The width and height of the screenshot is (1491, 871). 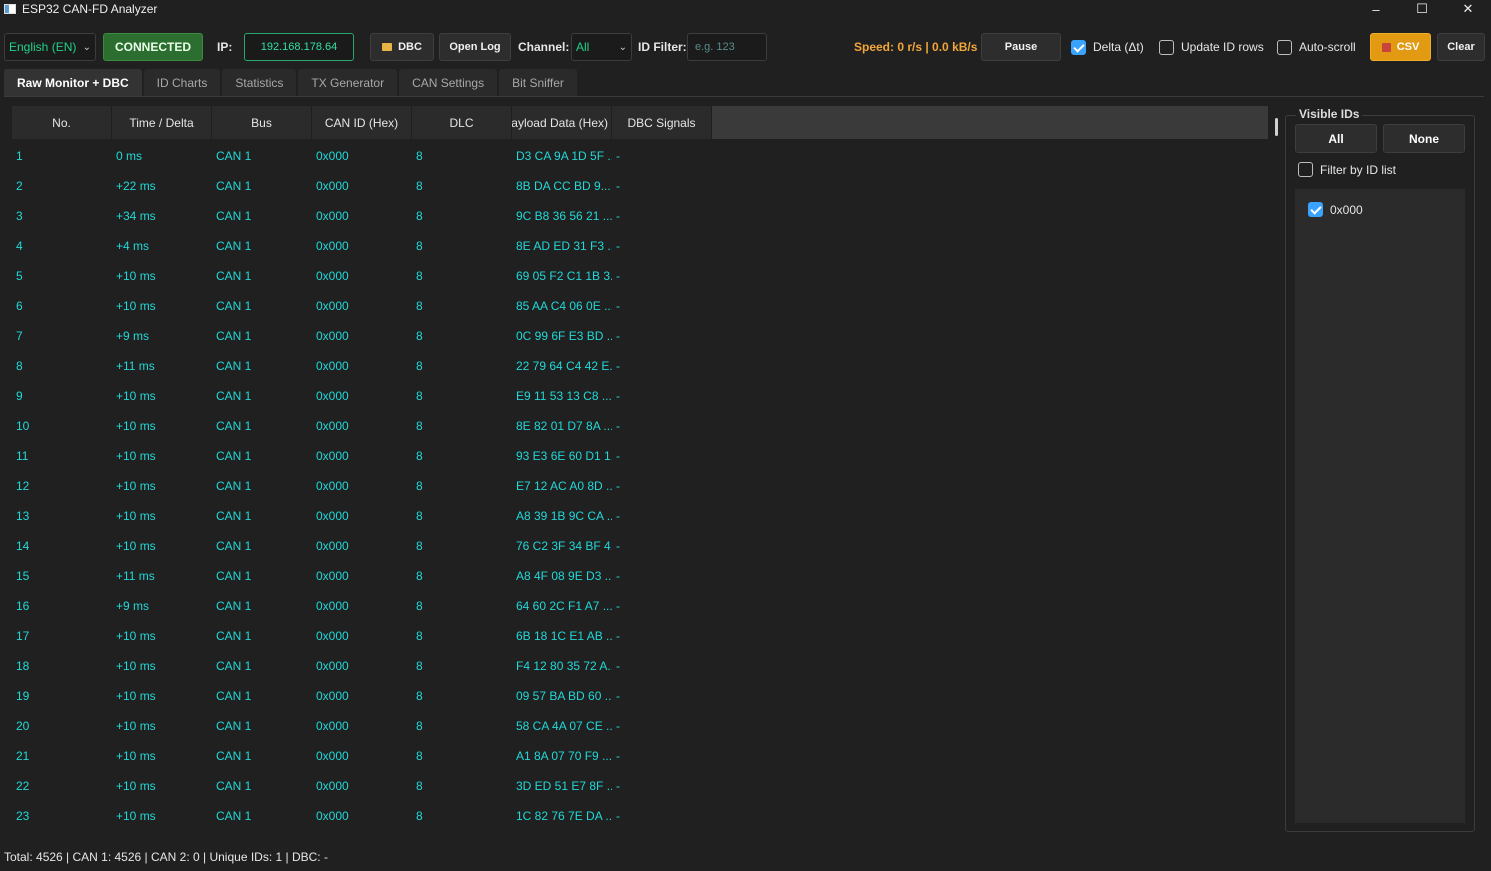 What do you see at coordinates (640, 756) in the screenshot?
I see `table-row: 21 +10 ms CAN 1 0x000 8 A1 8A 07 70 F9 ... -` at bounding box center [640, 756].